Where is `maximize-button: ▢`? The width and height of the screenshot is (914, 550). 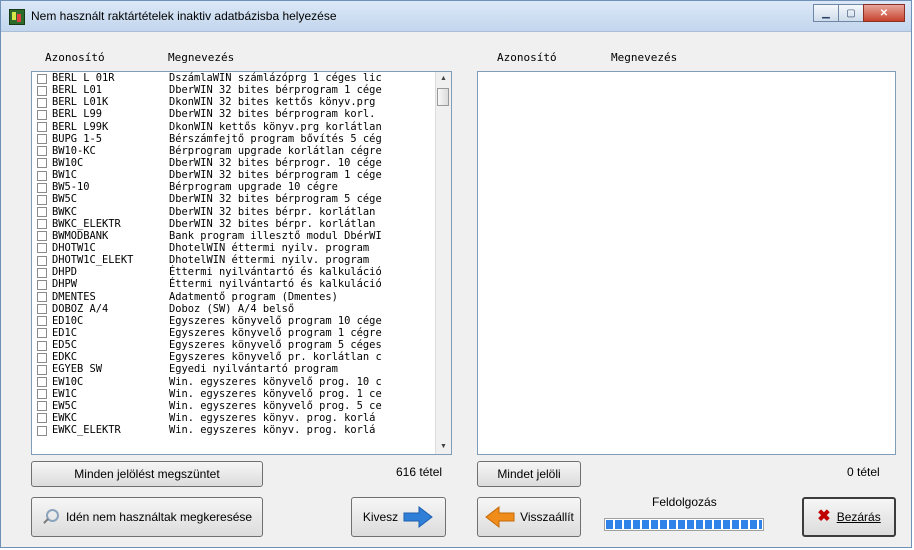 maximize-button: ▢ is located at coordinates (851, 13).